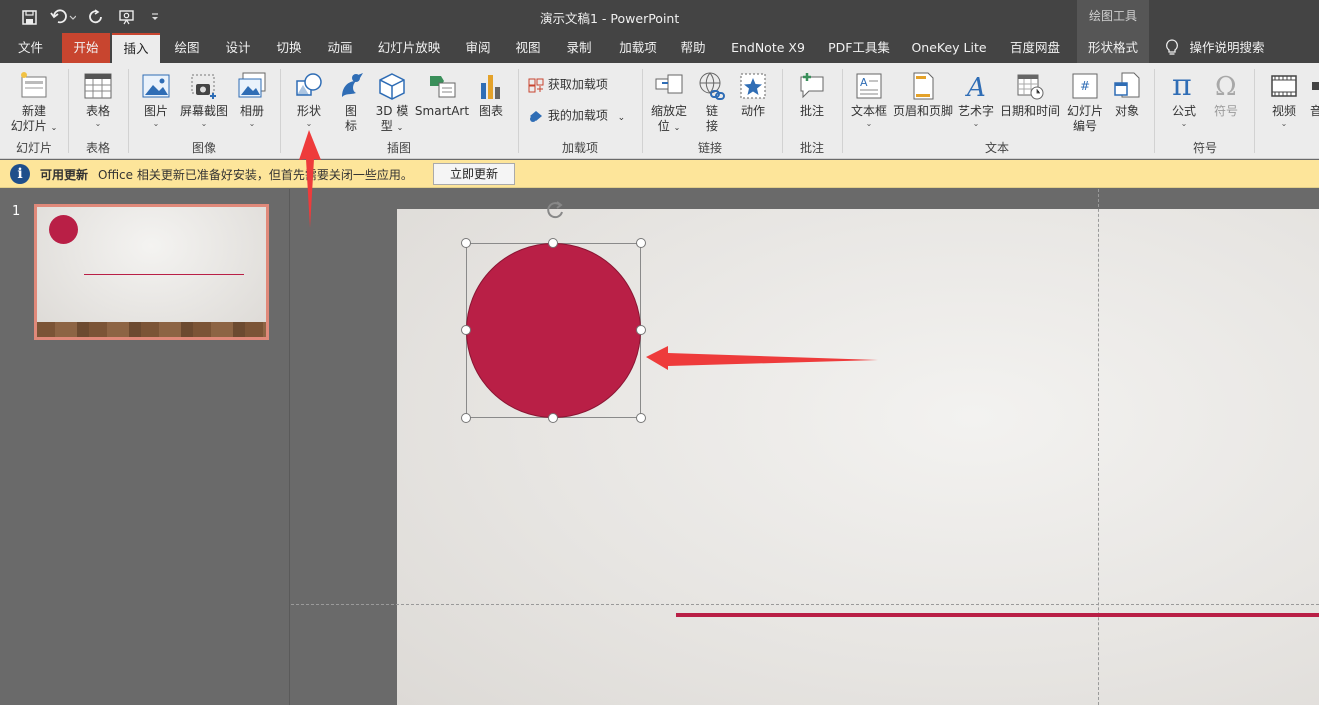 This screenshot has height=705, width=1319. I want to click on header-footer-button: 页眉和页脚, so click(923, 95).